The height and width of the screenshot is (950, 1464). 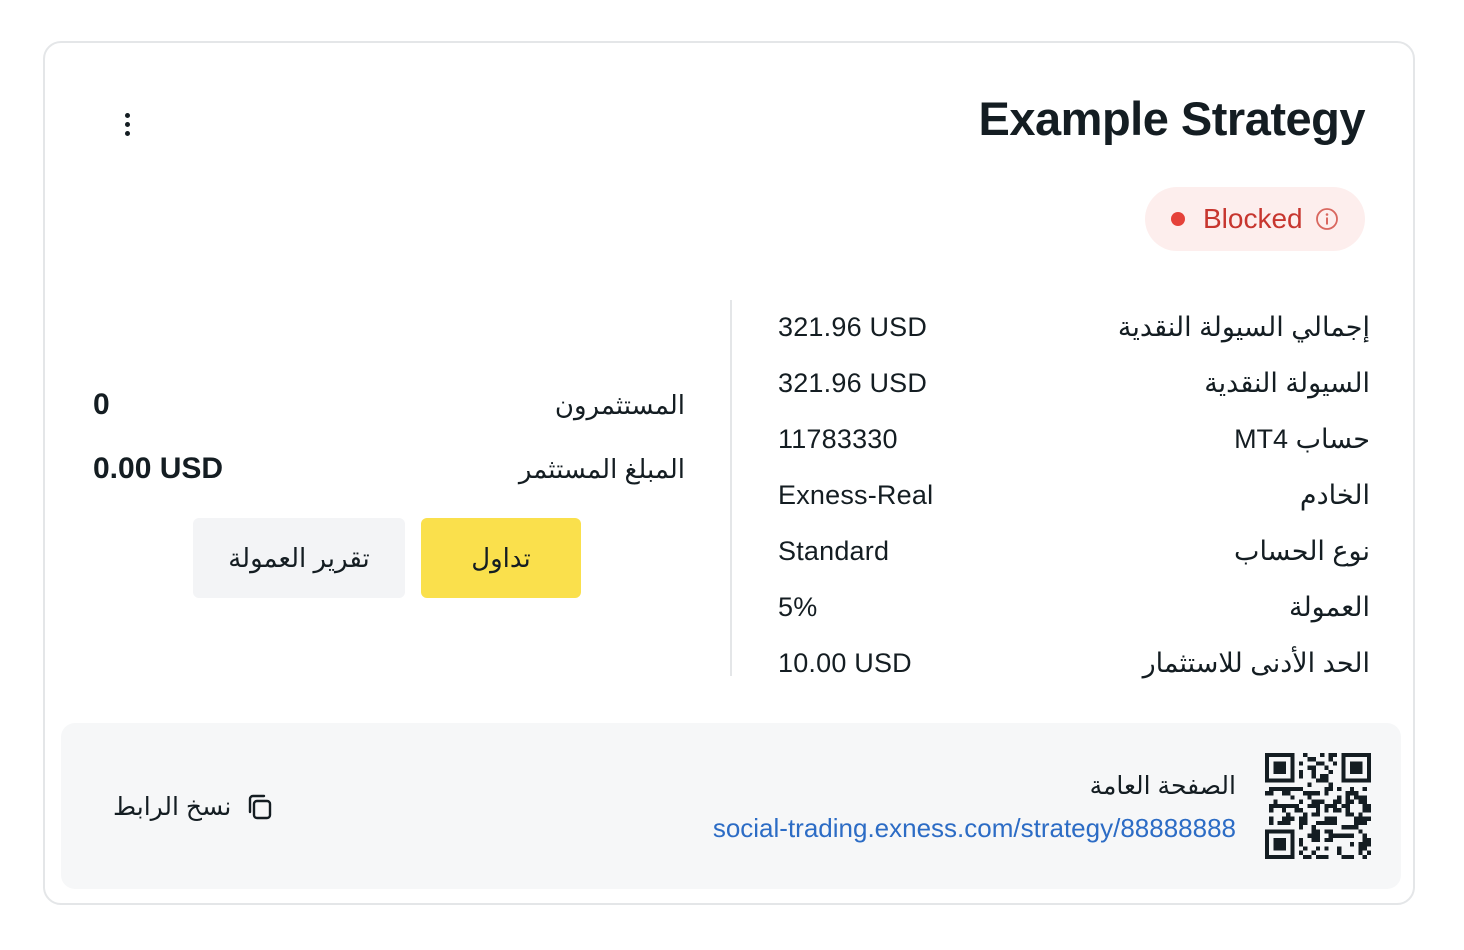 What do you see at coordinates (158, 468) in the screenshot?
I see `invested-value: 0.00 USD` at bounding box center [158, 468].